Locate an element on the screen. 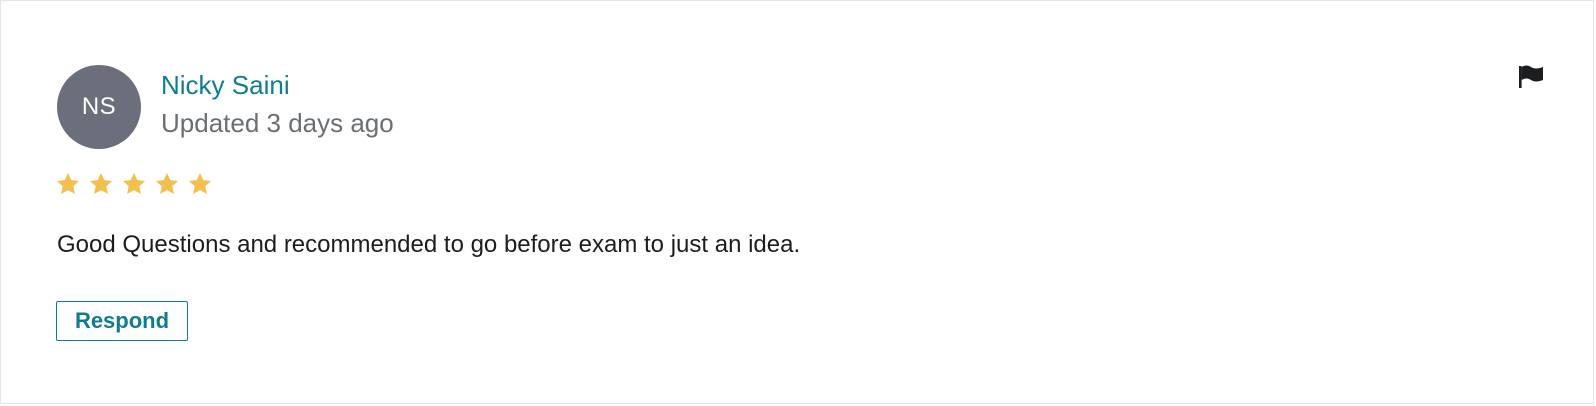  star-rating is located at coordinates (134, 184).